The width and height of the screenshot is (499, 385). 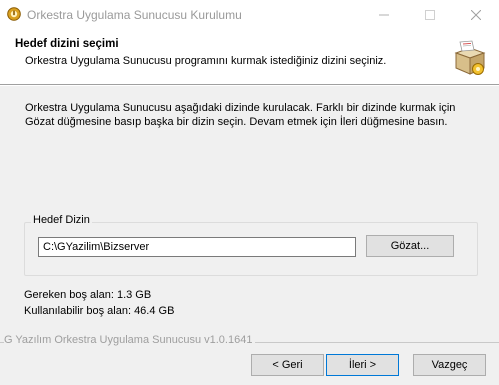 What do you see at coordinates (197, 247) in the screenshot?
I see `destination-path-input` at bounding box center [197, 247].